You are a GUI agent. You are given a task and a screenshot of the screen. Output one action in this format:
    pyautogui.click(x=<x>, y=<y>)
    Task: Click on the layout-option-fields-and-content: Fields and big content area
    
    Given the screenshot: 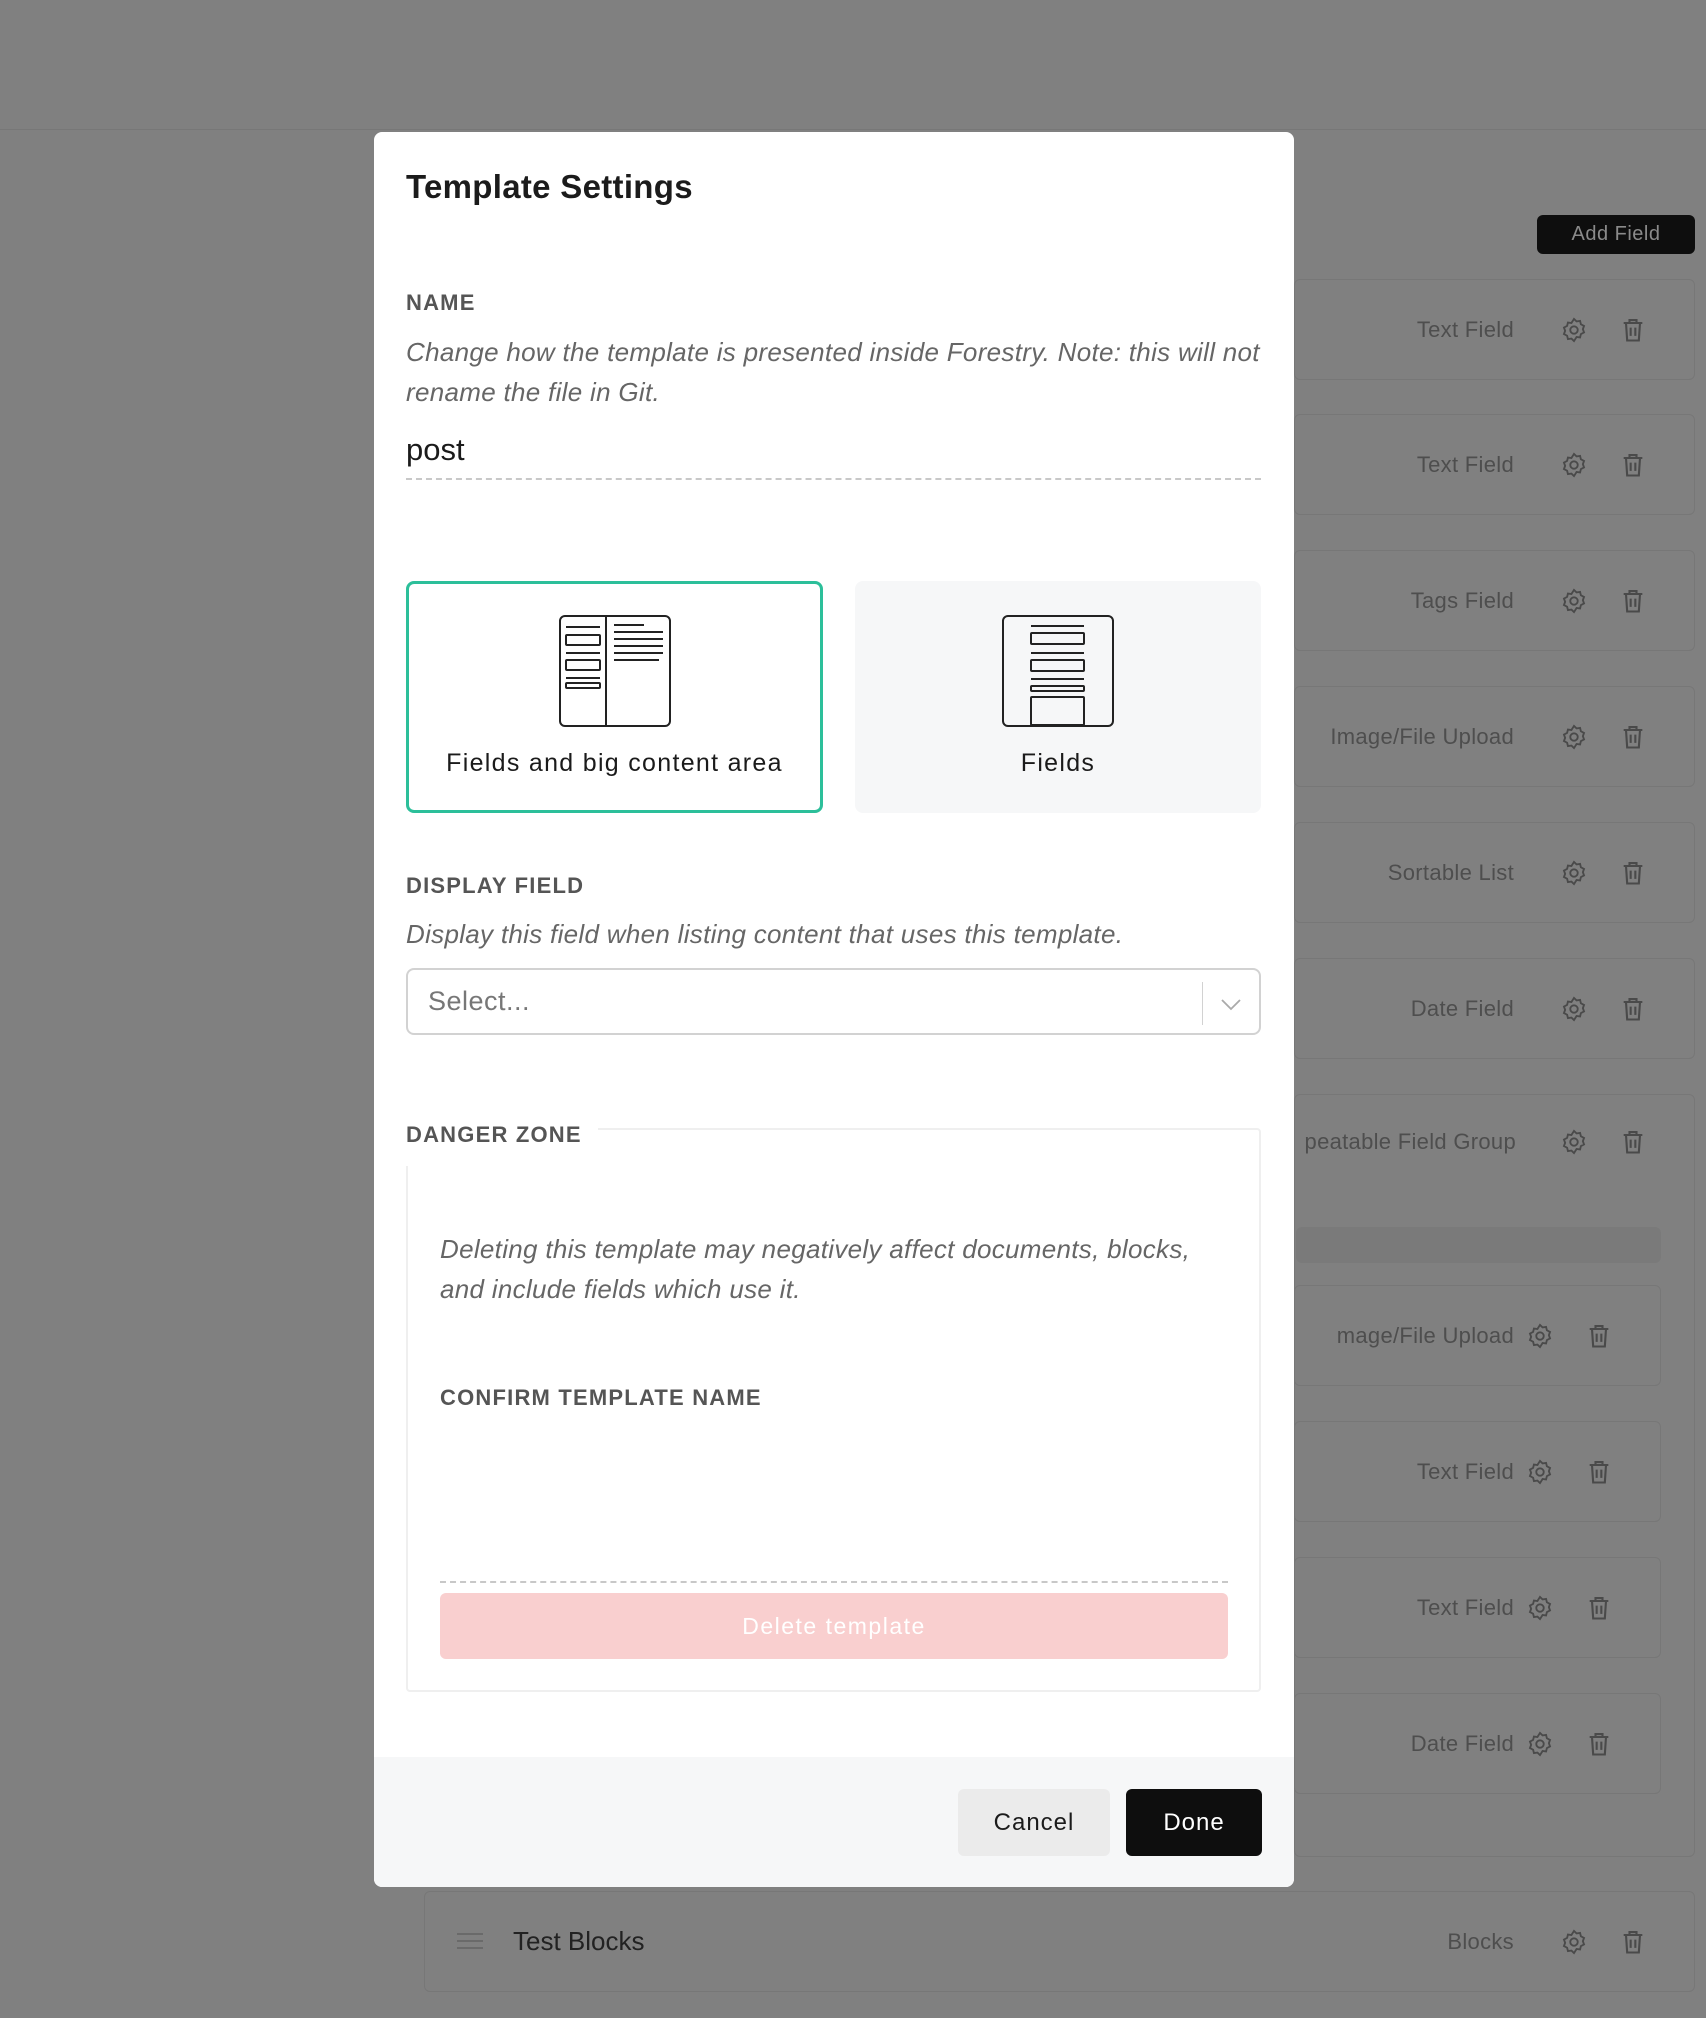 What is the action you would take?
    pyautogui.click(x=614, y=697)
    